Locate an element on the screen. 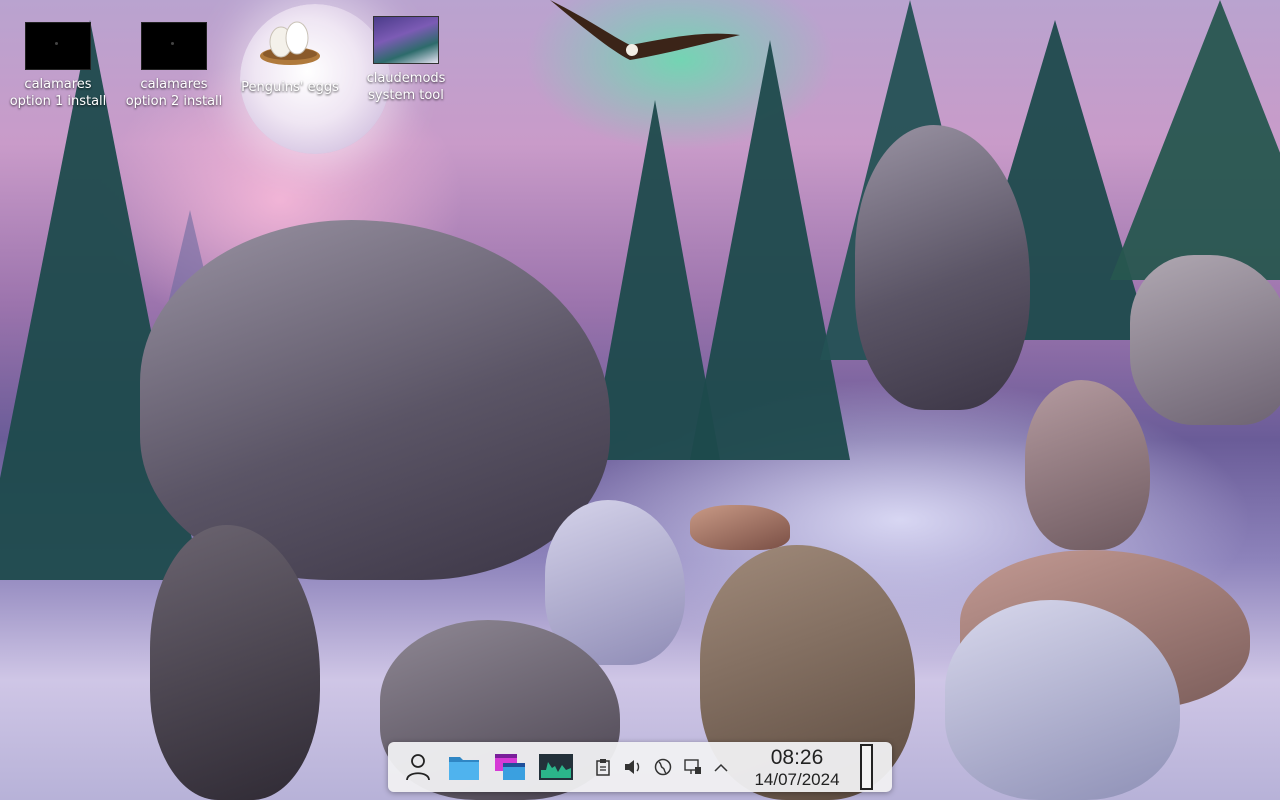 This screenshot has height=800, width=1280. chevron-up-icon is located at coordinates (721, 767).